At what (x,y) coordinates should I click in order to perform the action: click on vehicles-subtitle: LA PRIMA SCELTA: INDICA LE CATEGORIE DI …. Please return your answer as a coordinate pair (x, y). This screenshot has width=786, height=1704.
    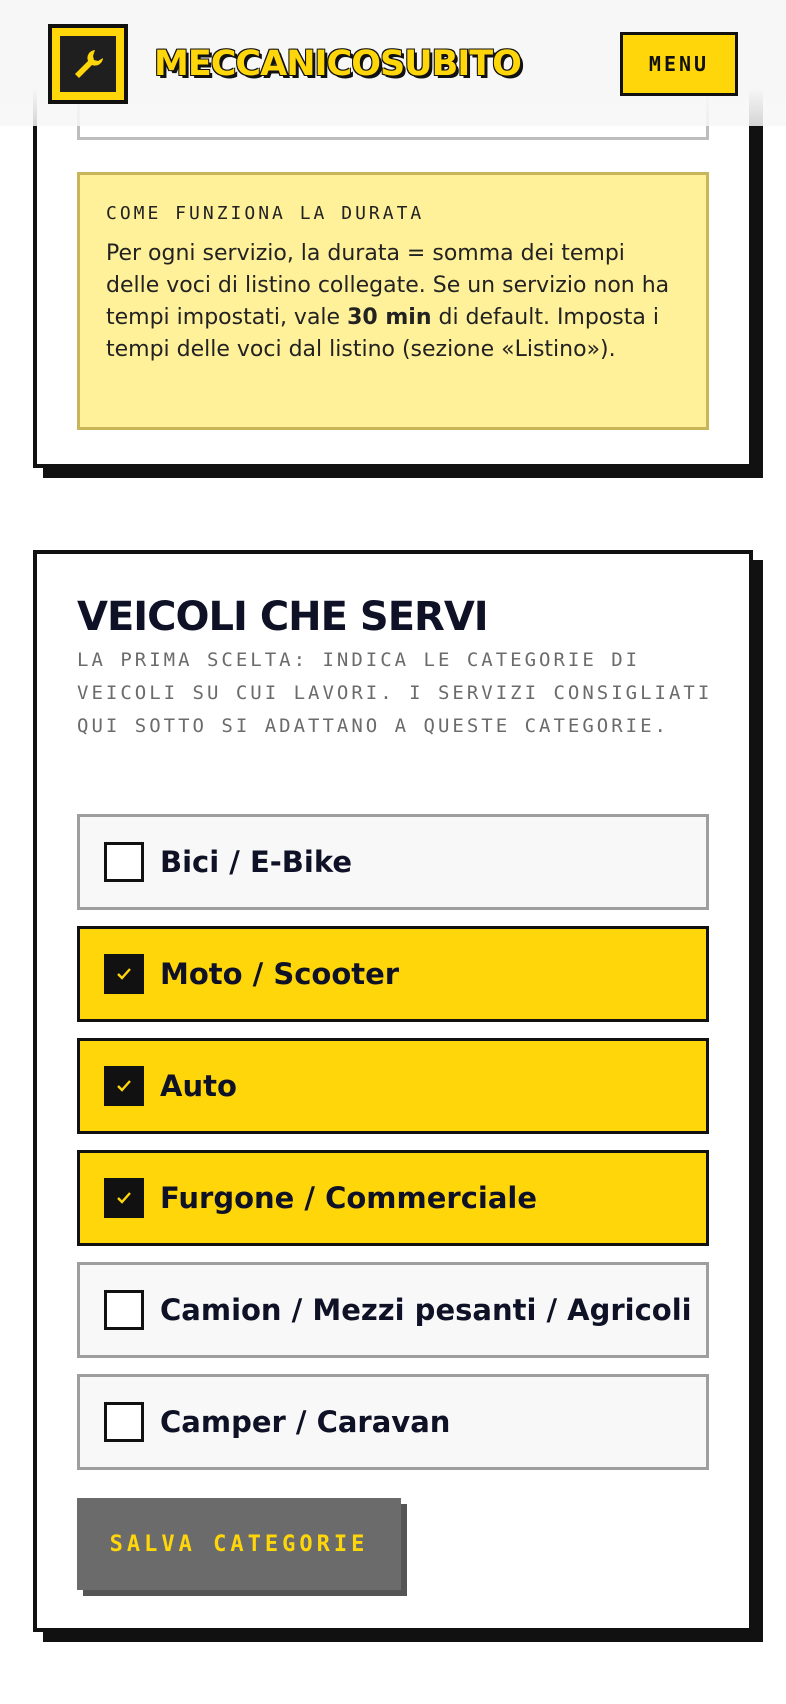
    Looking at the image, I should click on (395, 693).